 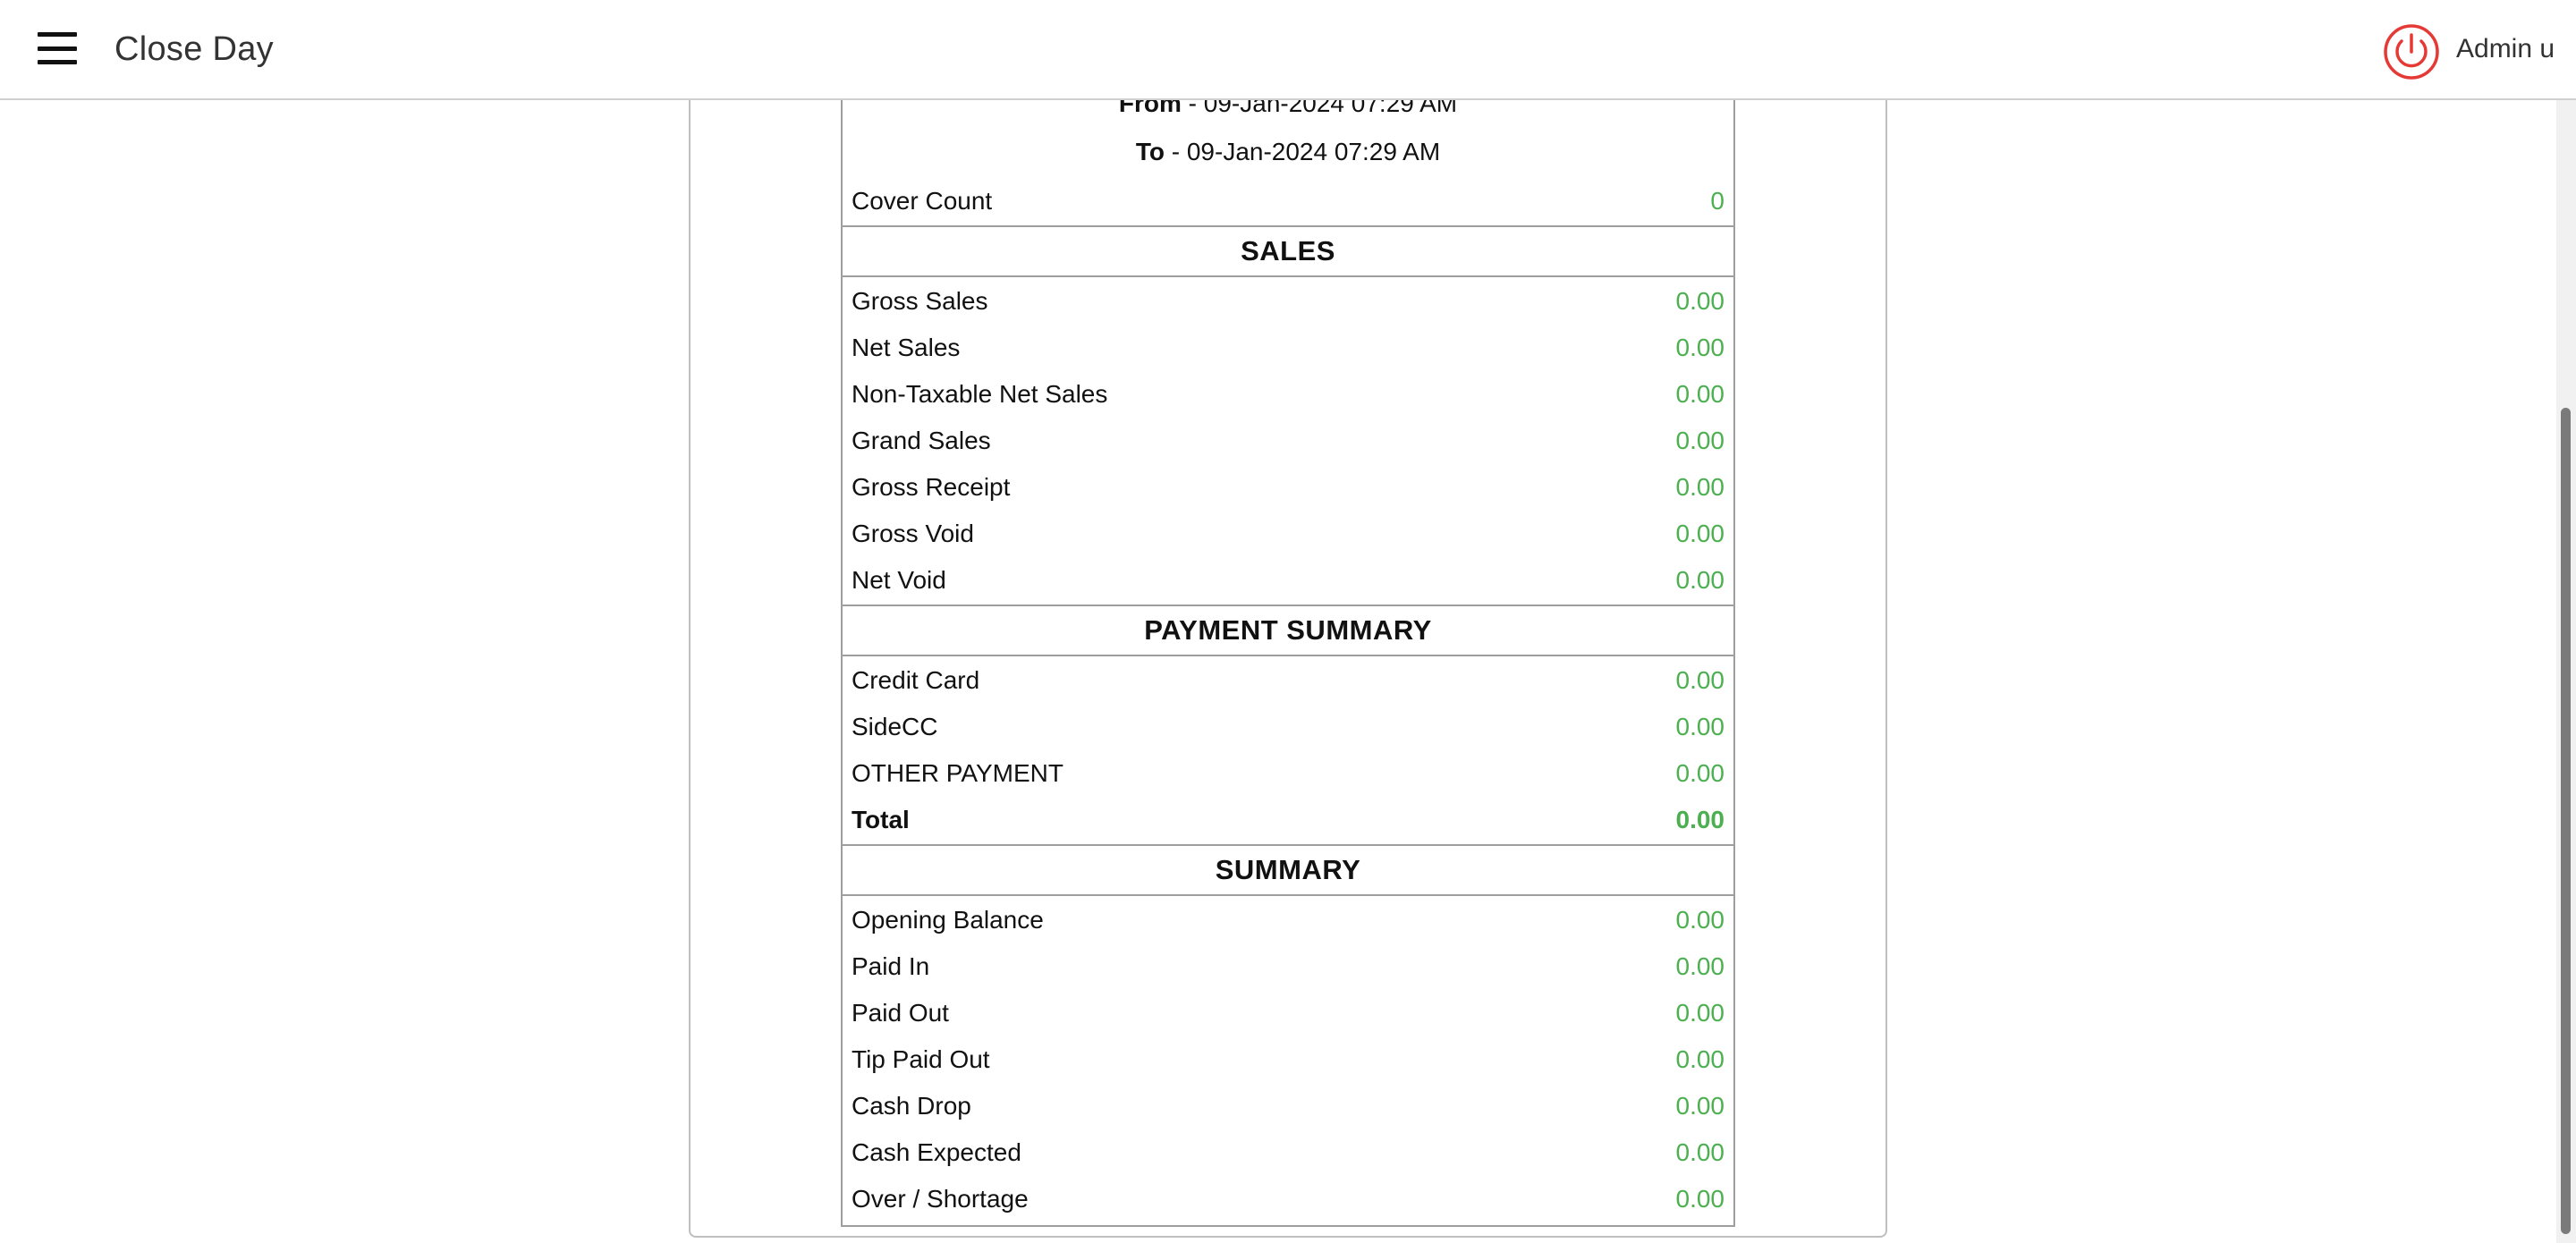 What do you see at coordinates (921, 1059) in the screenshot?
I see `row-label: Tip Paid Out` at bounding box center [921, 1059].